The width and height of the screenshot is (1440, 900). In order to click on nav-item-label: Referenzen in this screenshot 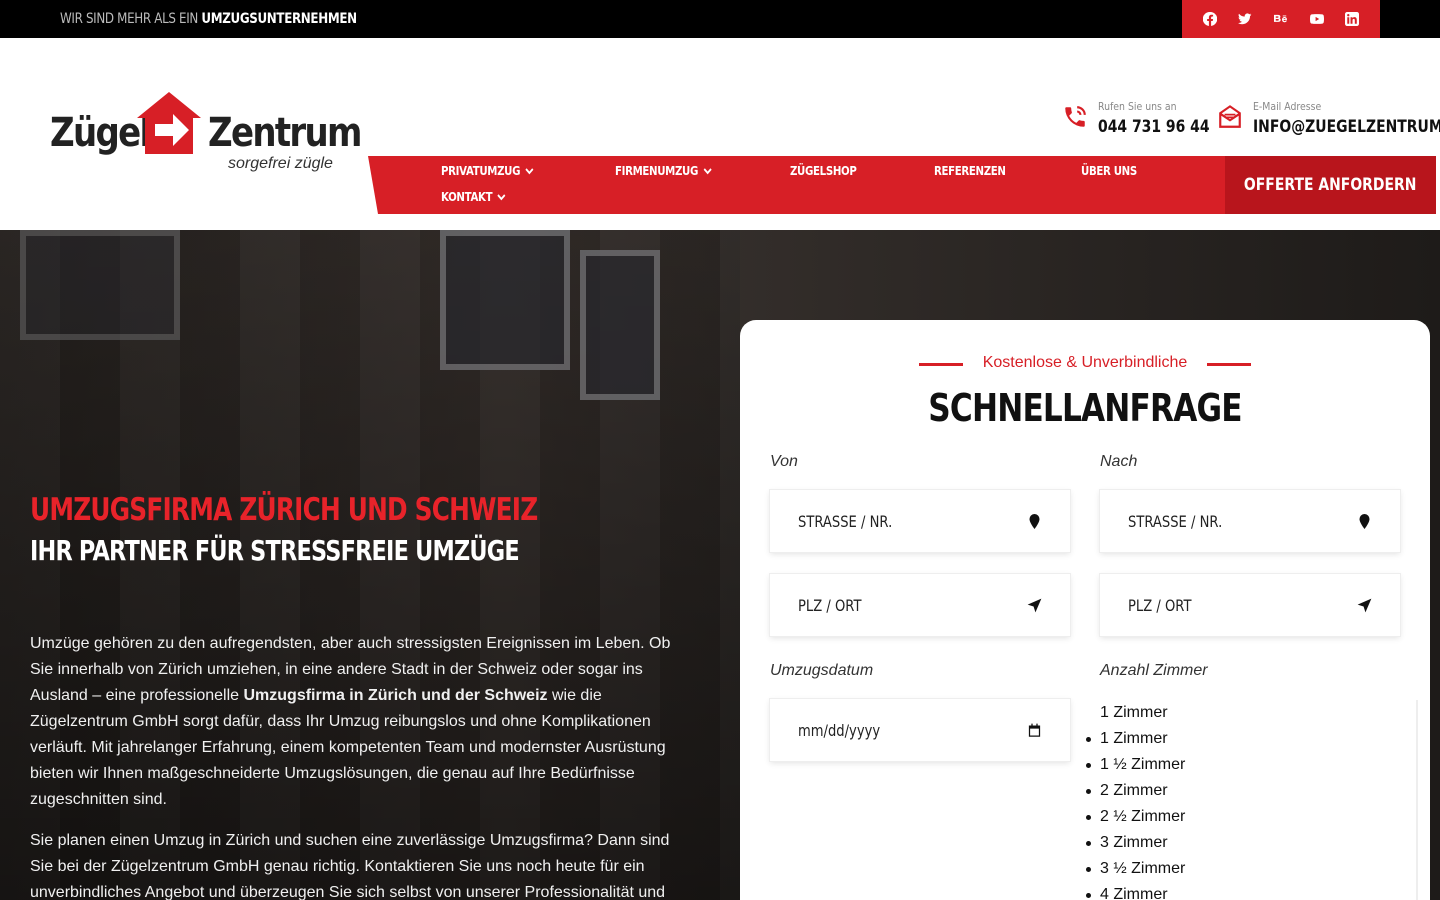, I will do `click(970, 171)`.